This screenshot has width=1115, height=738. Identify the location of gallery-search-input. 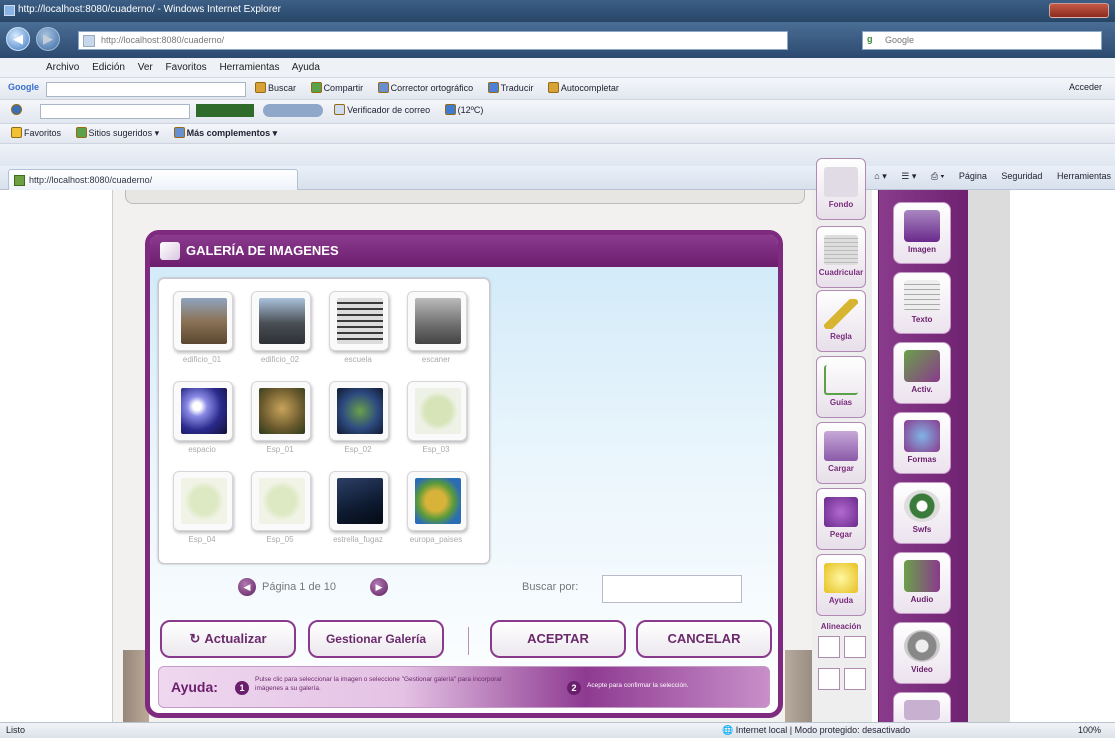
(672, 589).